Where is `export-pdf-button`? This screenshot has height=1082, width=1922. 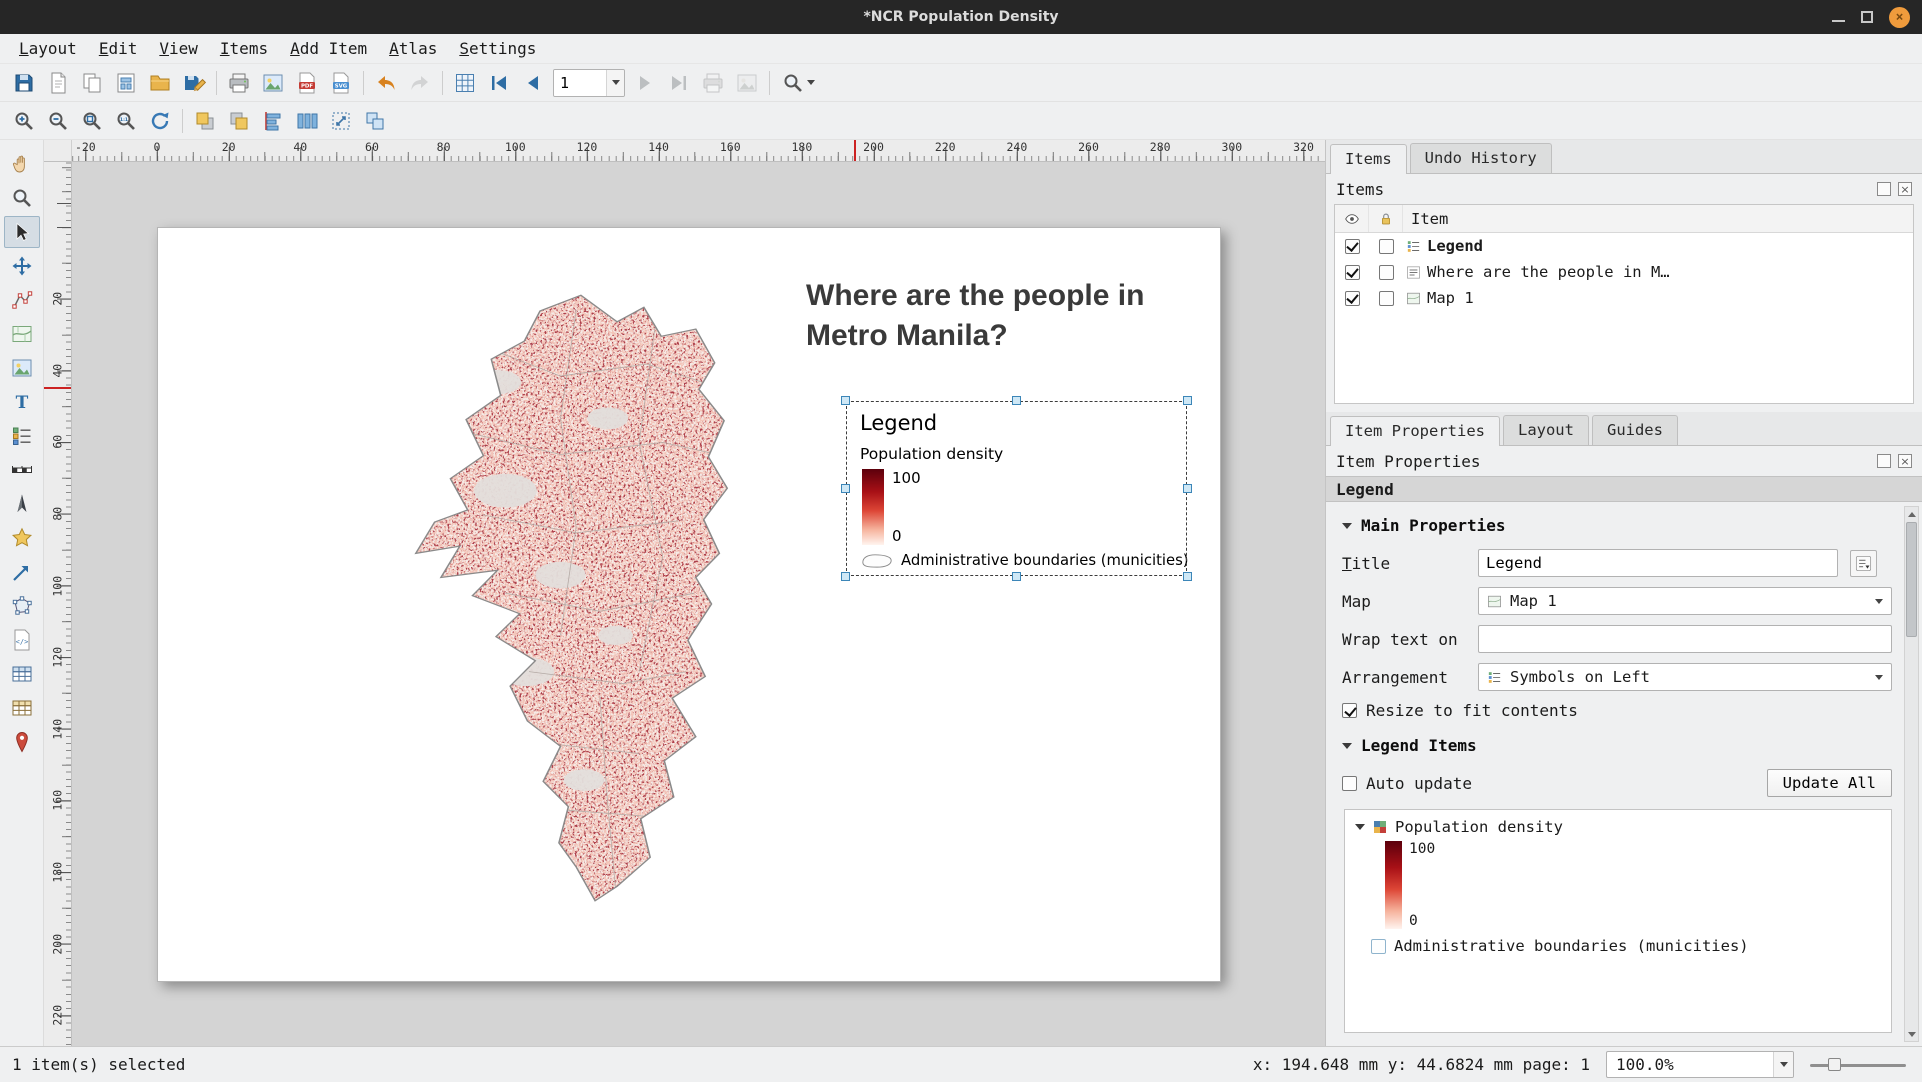 export-pdf-button is located at coordinates (307, 83).